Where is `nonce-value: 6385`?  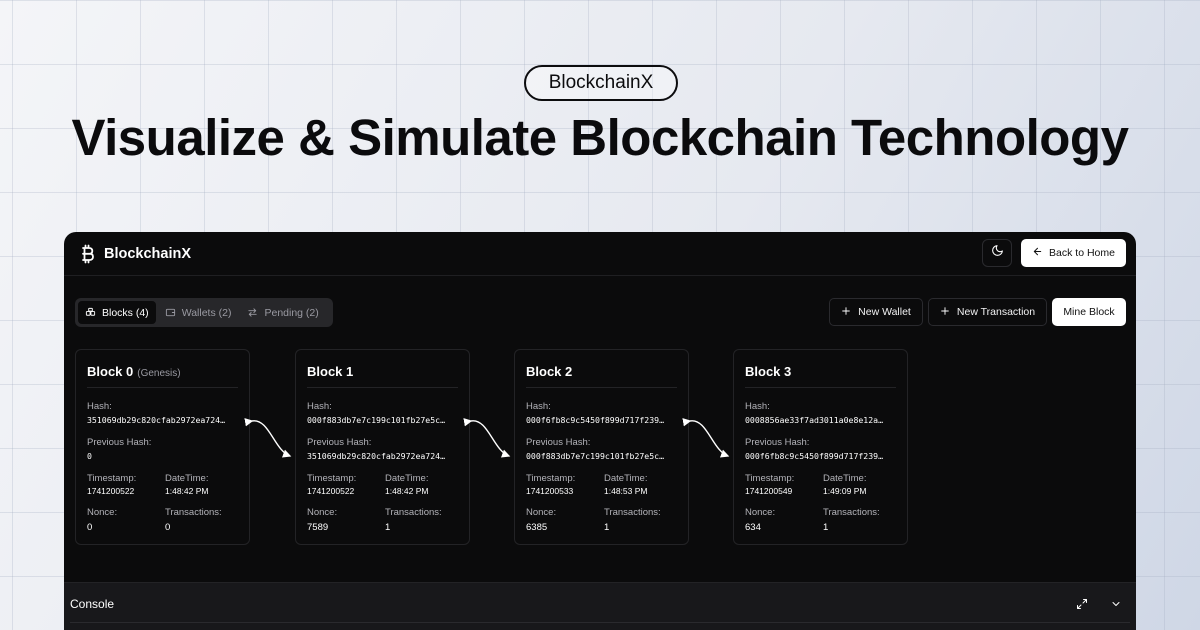
nonce-value: 6385 is located at coordinates (537, 527).